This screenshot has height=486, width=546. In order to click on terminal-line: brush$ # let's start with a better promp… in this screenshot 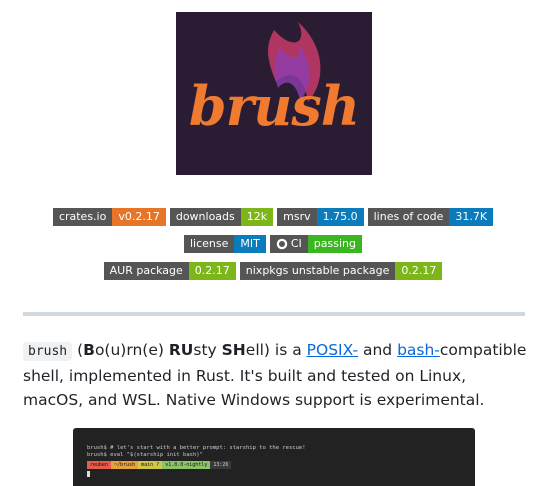, I will do `click(196, 448)`.